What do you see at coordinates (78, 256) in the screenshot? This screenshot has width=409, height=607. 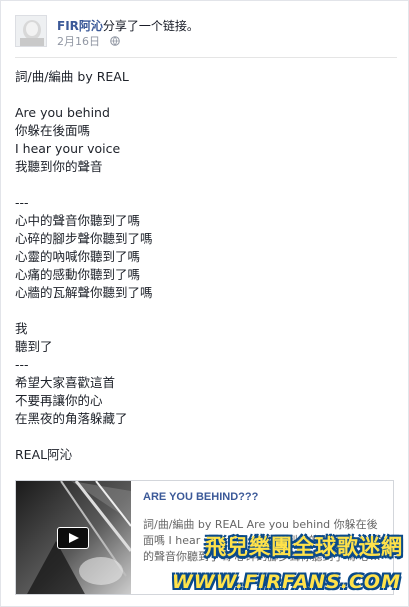 I see `message-line: 心靈的吶喊你聽到了嗎` at bounding box center [78, 256].